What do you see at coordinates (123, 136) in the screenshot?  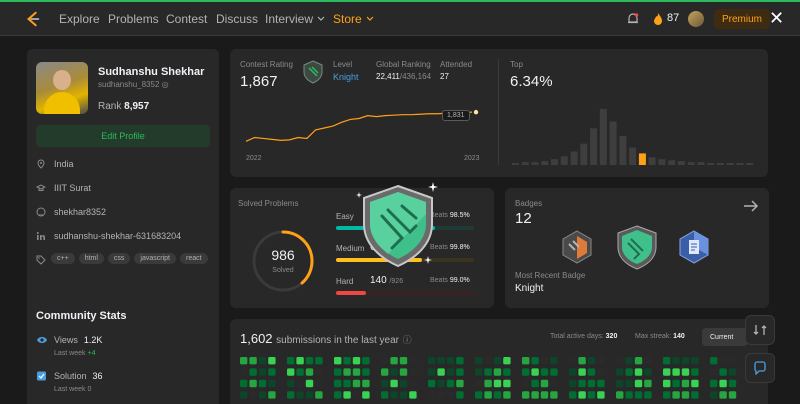 I see `edit-profile-button: Edit Profile` at bounding box center [123, 136].